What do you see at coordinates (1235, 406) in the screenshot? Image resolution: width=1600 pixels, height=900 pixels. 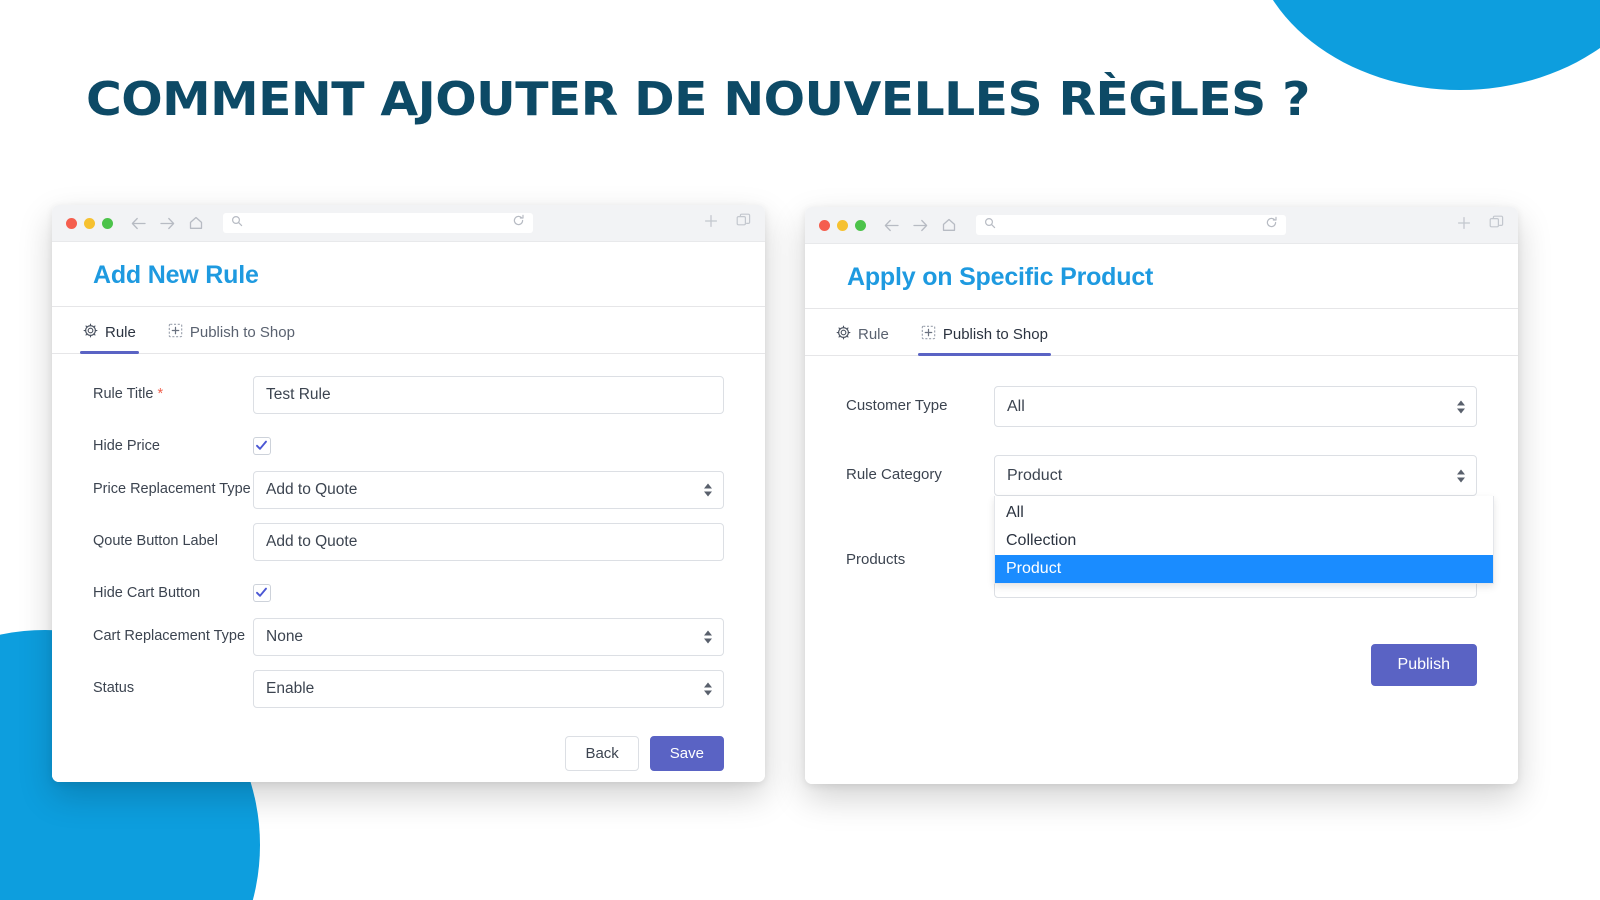 I see `customer-type-select: All` at bounding box center [1235, 406].